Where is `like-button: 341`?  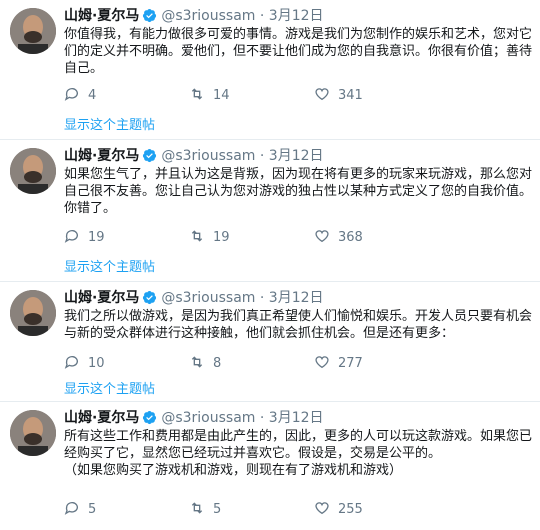 like-button: 341 is located at coordinates (338, 95).